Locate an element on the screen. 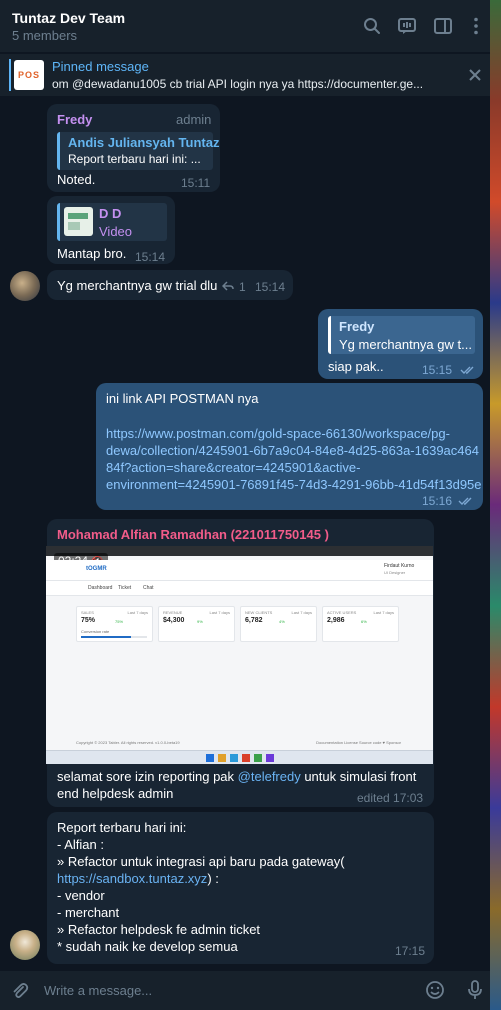 The image size is (501, 1010). taskbar is located at coordinates (239, 757).